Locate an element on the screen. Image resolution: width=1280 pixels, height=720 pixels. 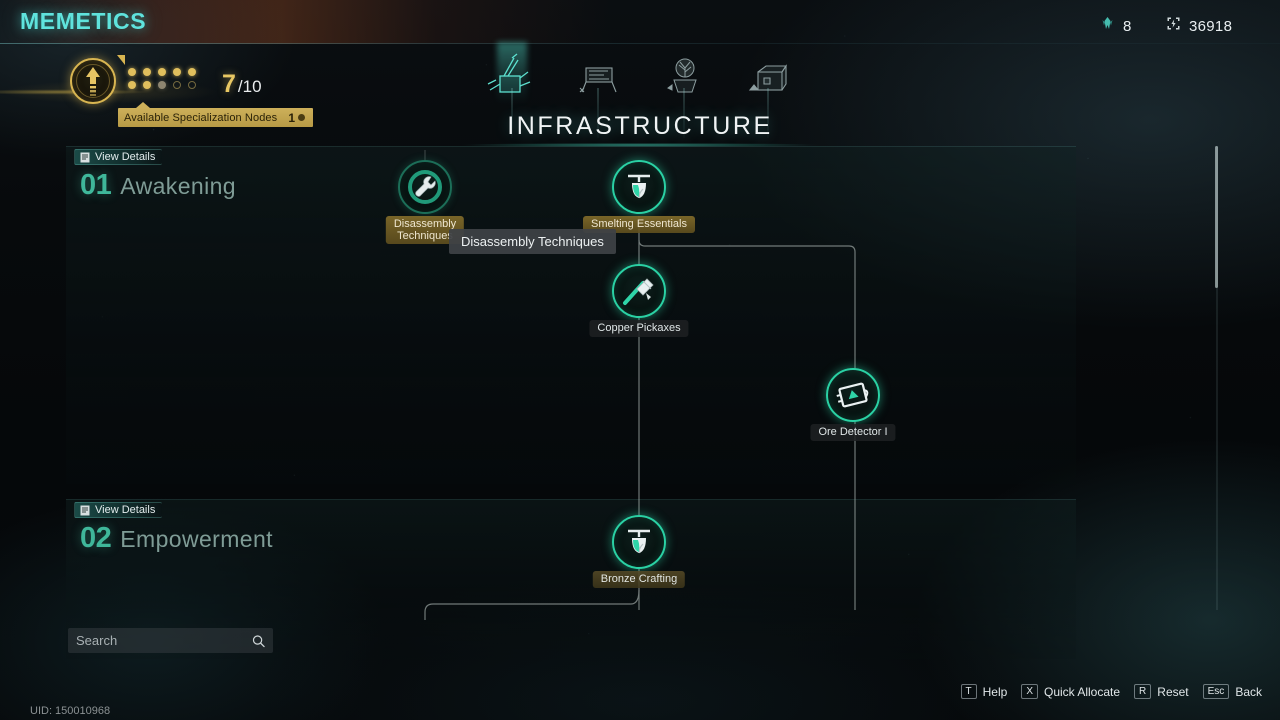
hint-label: Back is located at coordinates (1248, 691).